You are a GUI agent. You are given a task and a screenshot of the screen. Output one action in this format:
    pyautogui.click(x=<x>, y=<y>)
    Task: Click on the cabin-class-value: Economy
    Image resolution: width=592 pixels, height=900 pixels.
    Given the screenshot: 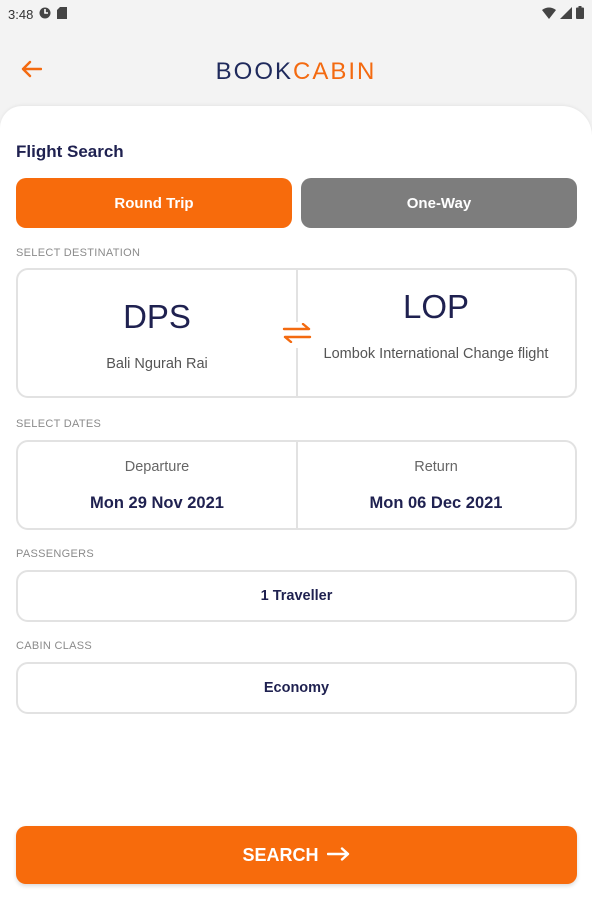 What is the action you would take?
    pyautogui.click(x=296, y=688)
    